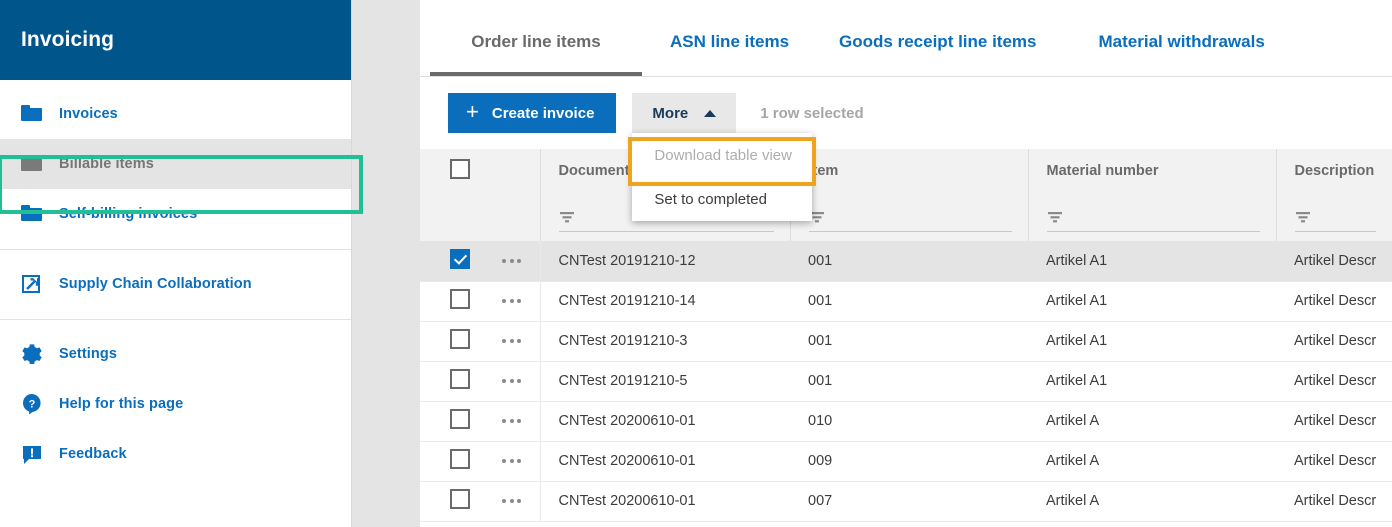  I want to click on sidebar-item-self-billing-invoices: Self-billing invoices, so click(175, 214).